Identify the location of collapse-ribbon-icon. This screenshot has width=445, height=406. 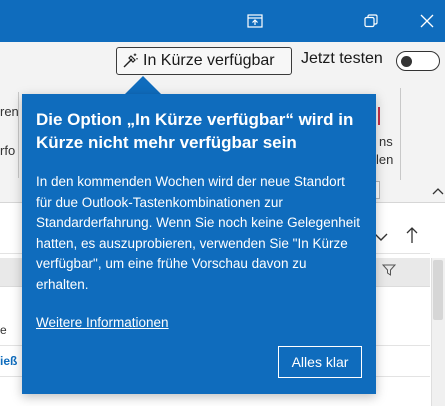
(438, 191).